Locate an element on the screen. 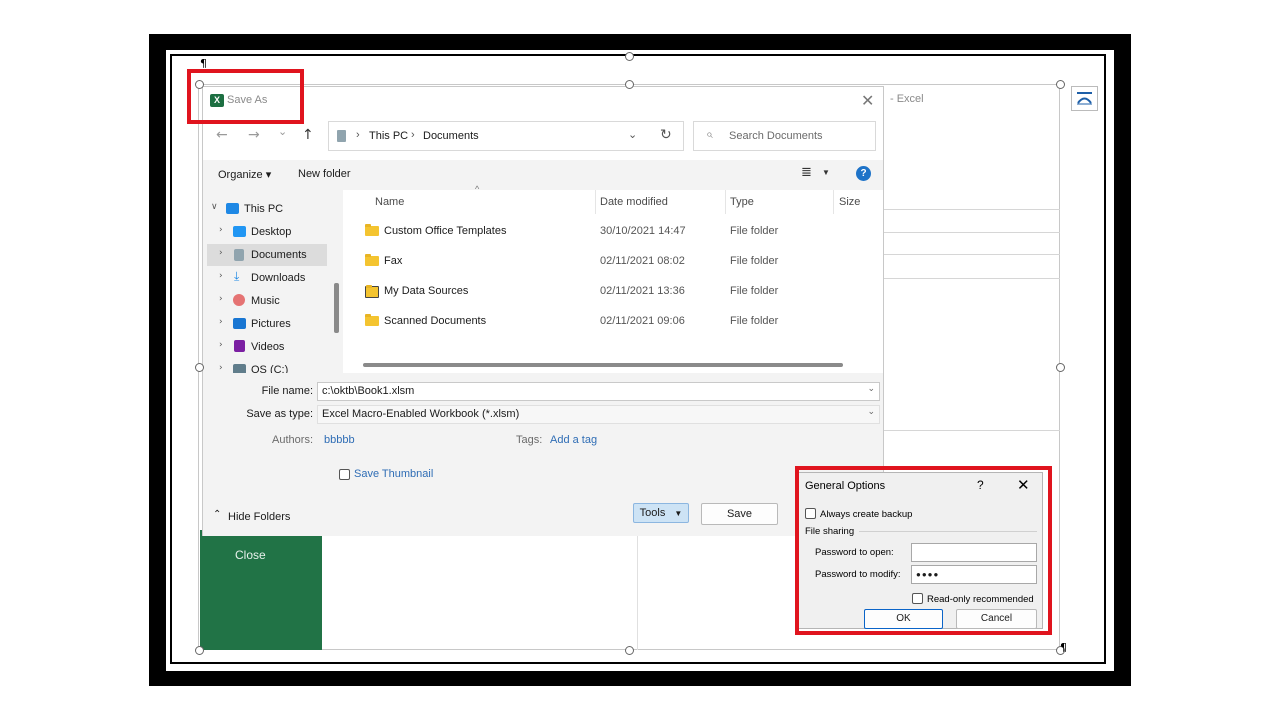 Image resolution: width=1280 pixels, height=720 pixels. save-type-value: Excel Macro-Enabled Workbook (*.xlsm) is located at coordinates (421, 414).